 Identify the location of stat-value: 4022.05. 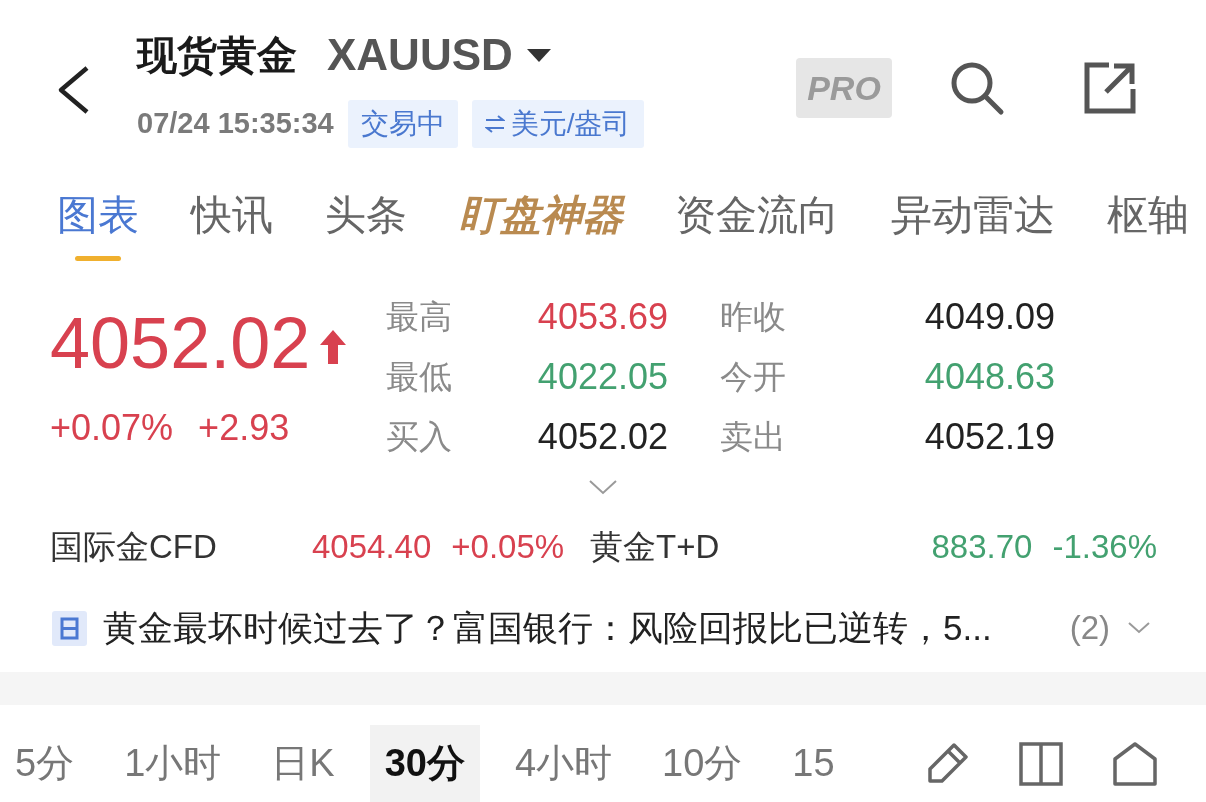
(602, 377).